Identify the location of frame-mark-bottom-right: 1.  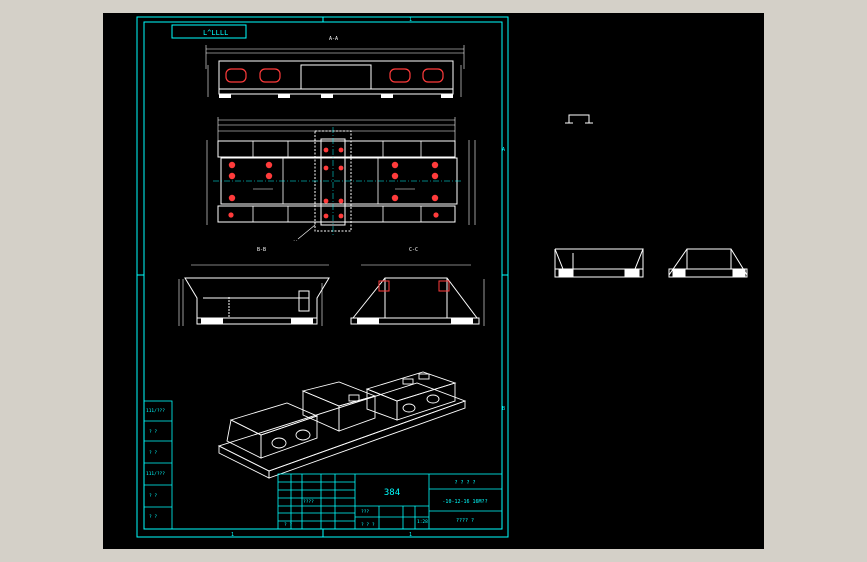
(410, 535).